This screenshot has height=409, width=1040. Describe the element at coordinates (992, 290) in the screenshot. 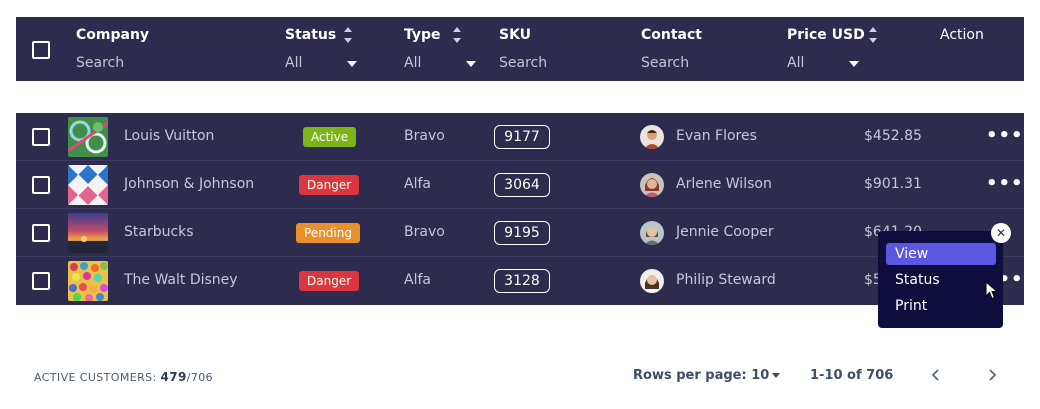

I see `mouse-cursor-icon` at that location.